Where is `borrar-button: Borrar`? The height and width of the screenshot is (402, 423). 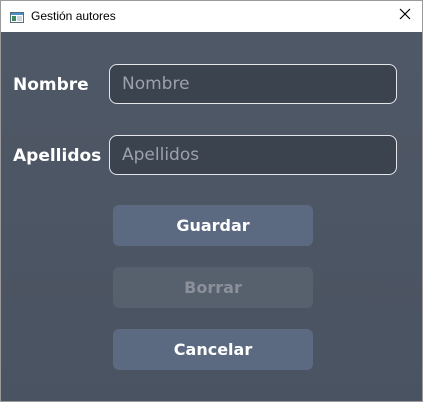
borrar-button: Borrar is located at coordinates (213, 287).